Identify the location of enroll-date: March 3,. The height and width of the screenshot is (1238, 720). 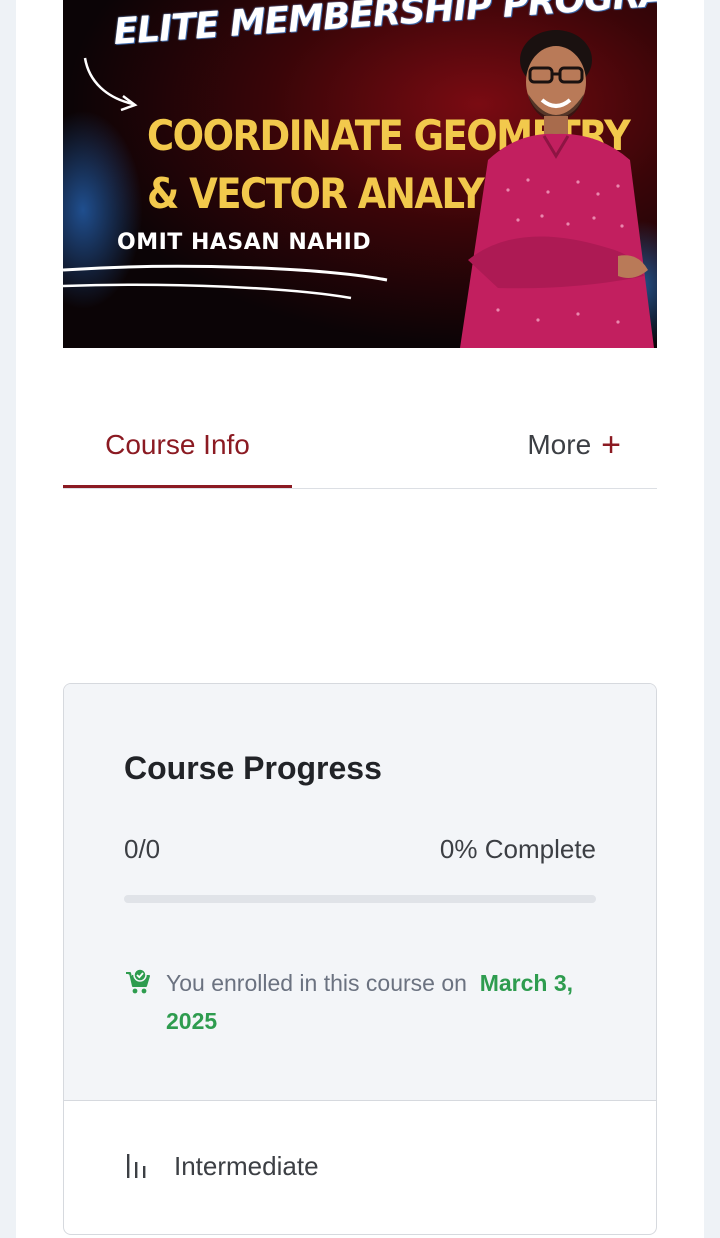
(526, 983).